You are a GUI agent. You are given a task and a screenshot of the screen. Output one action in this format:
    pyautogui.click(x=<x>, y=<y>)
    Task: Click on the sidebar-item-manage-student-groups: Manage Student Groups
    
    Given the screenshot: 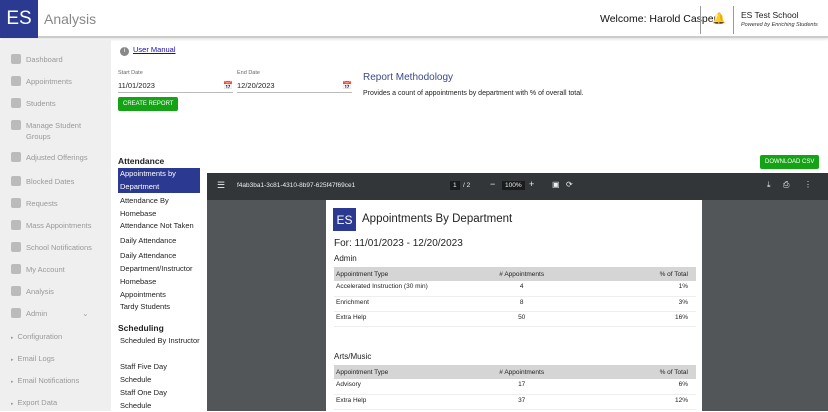 What is the action you would take?
    pyautogui.click(x=48, y=131)
    